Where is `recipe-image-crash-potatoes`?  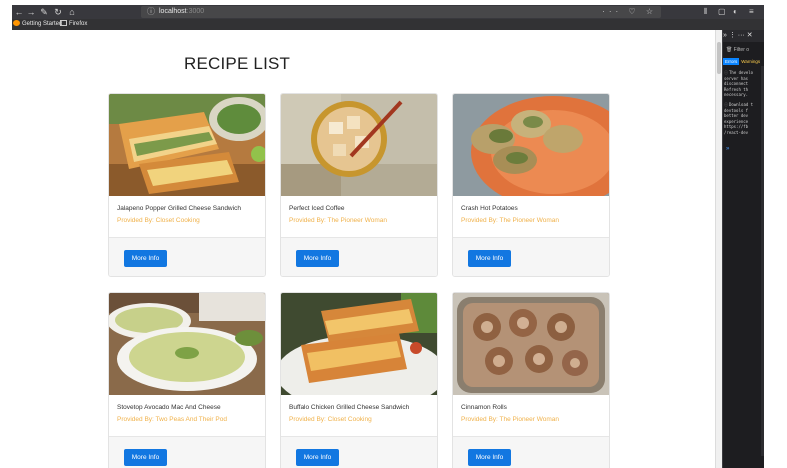
recipe-image-crash-potatoes is located at coordinates (531, 145).